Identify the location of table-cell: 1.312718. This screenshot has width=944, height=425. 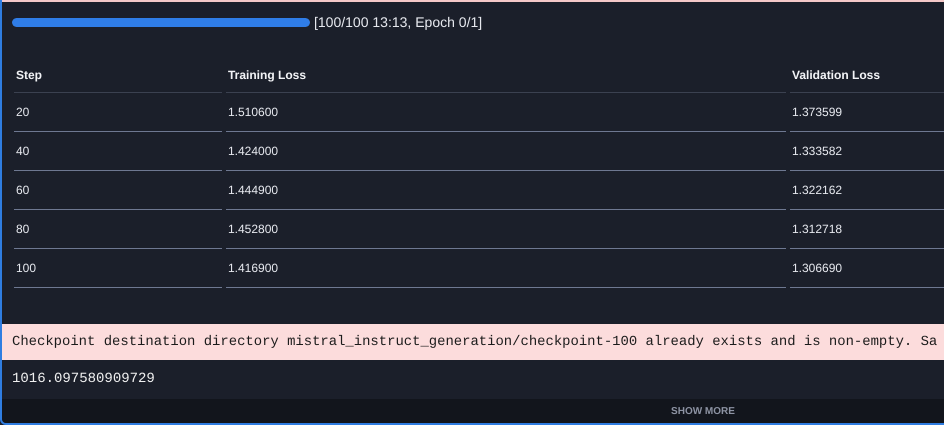
(867, 229).